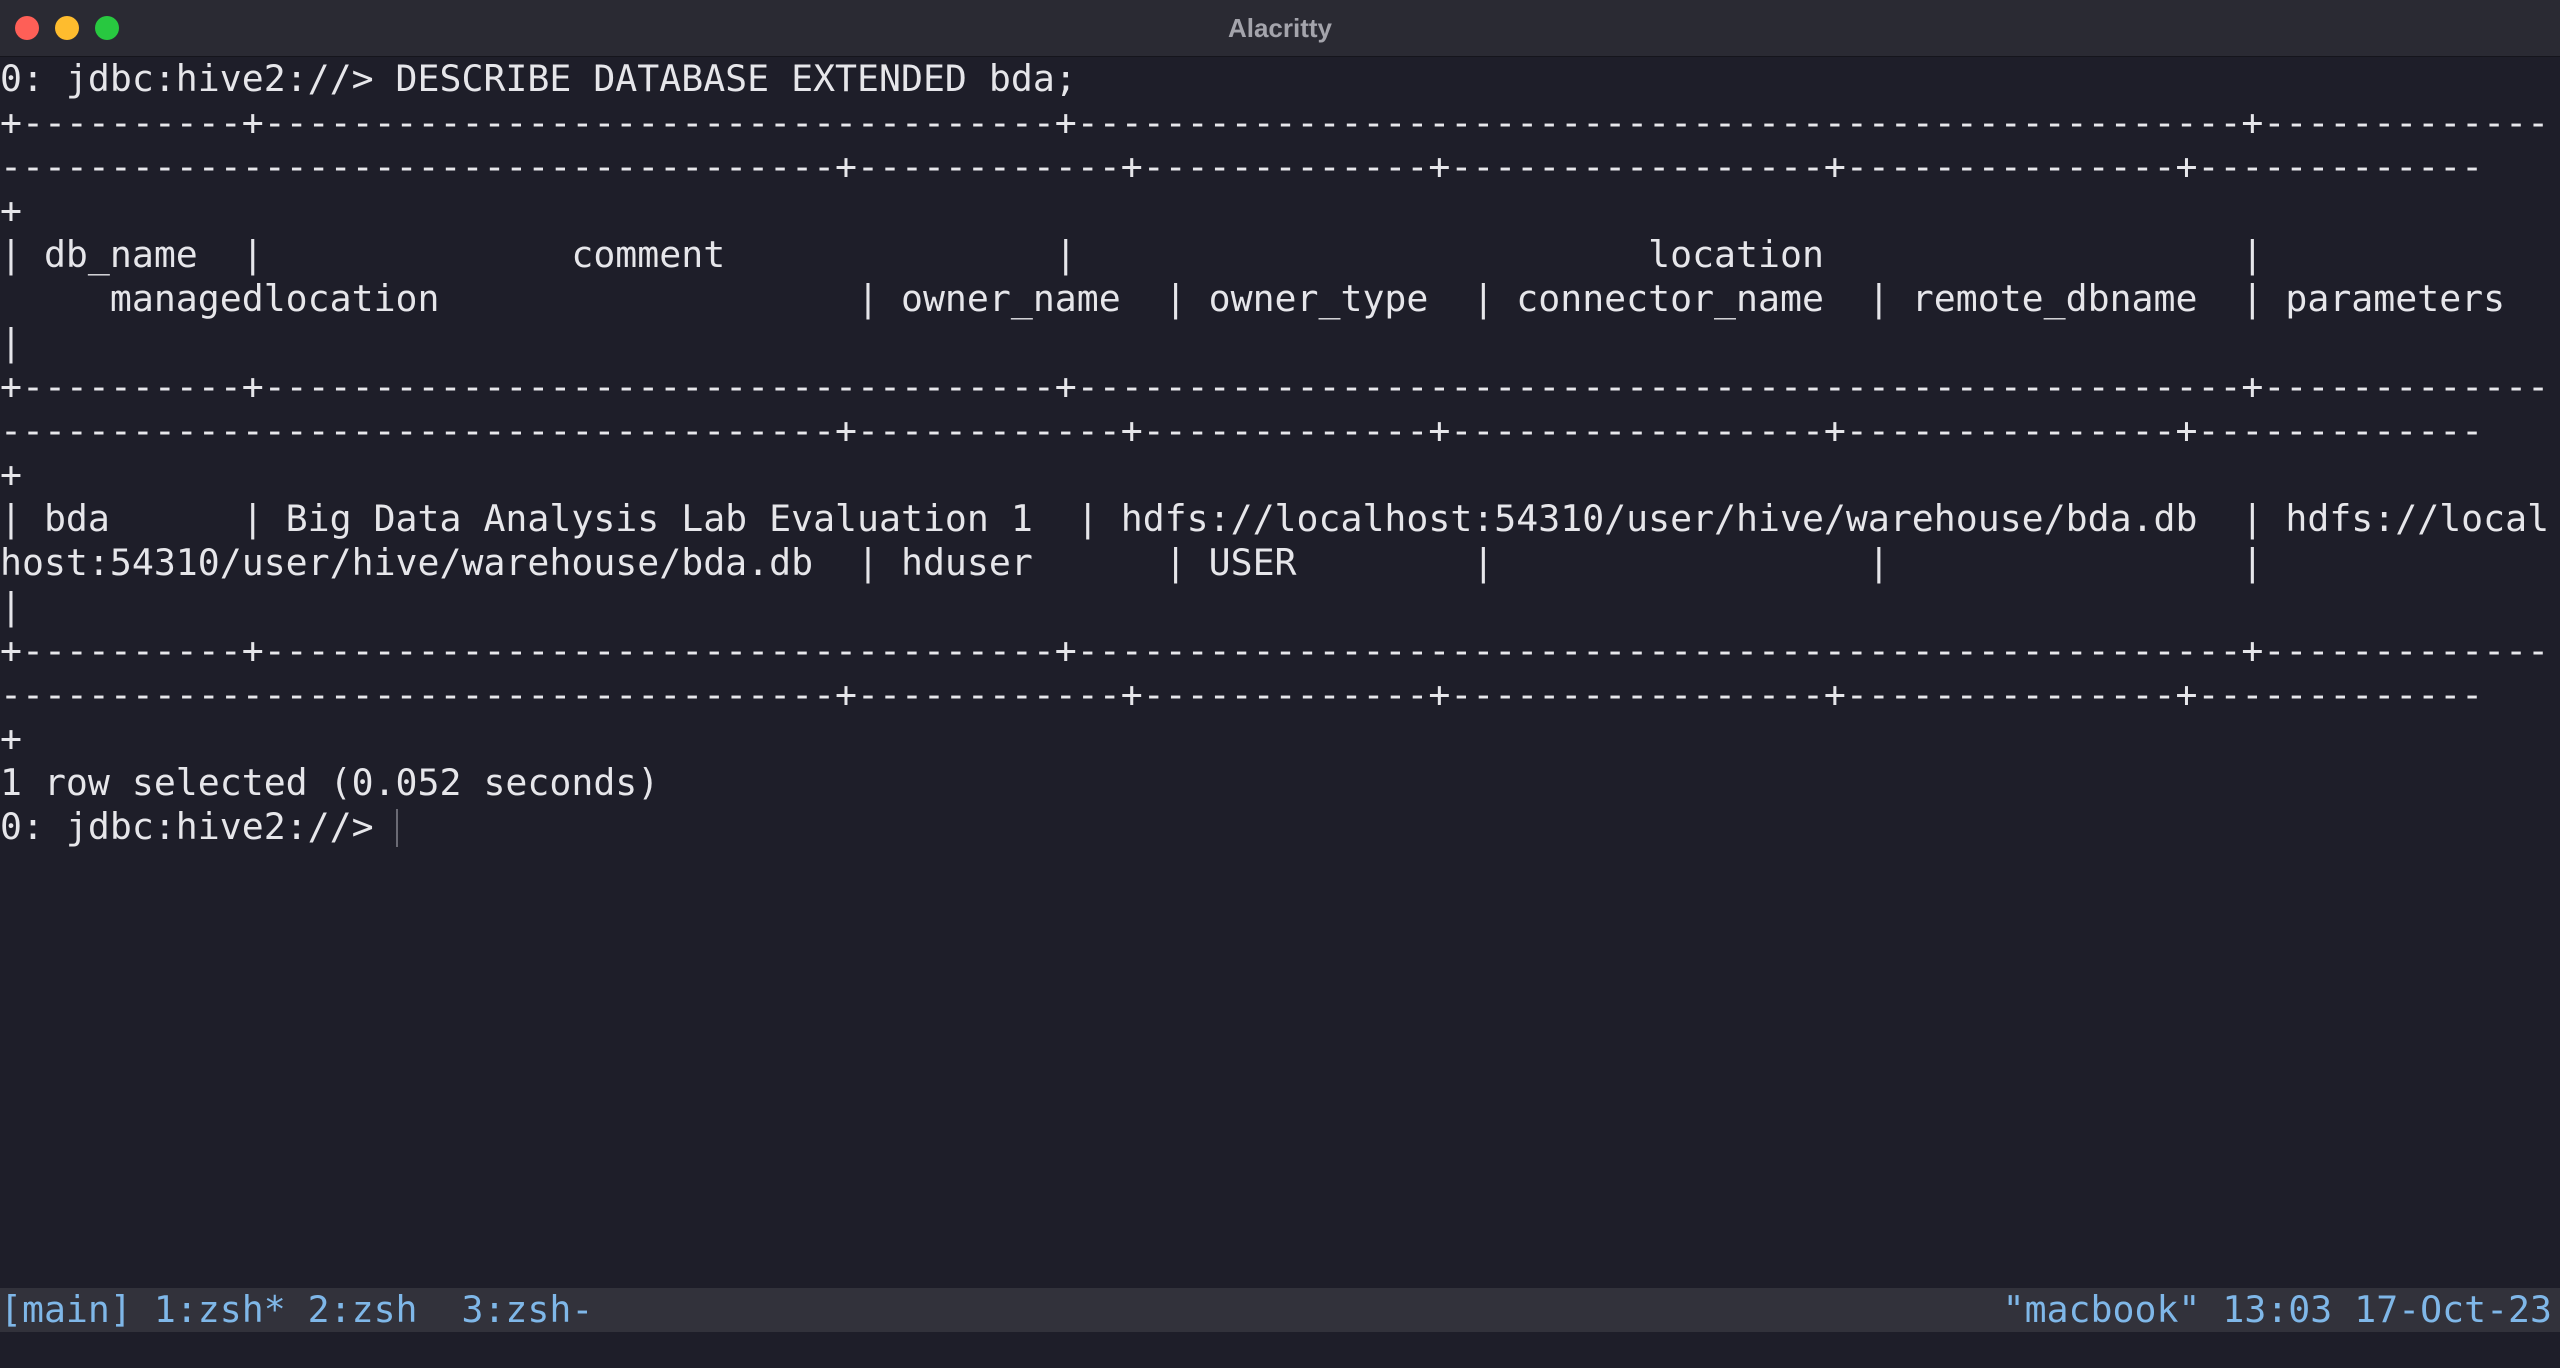 This screenshot has height=1368, width=2560. Describe the element at coordinates (330, 782) in the screenshot. I see `result-summary-line: 1 row selected (0.052 seconds)` at that location.